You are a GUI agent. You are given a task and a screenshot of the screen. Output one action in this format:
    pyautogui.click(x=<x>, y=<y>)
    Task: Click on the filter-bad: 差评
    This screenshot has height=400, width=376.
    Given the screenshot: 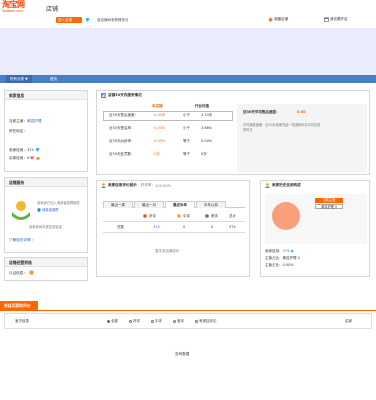 What is the action you would take?
    pyautogui.click(x=178, y=321)
    